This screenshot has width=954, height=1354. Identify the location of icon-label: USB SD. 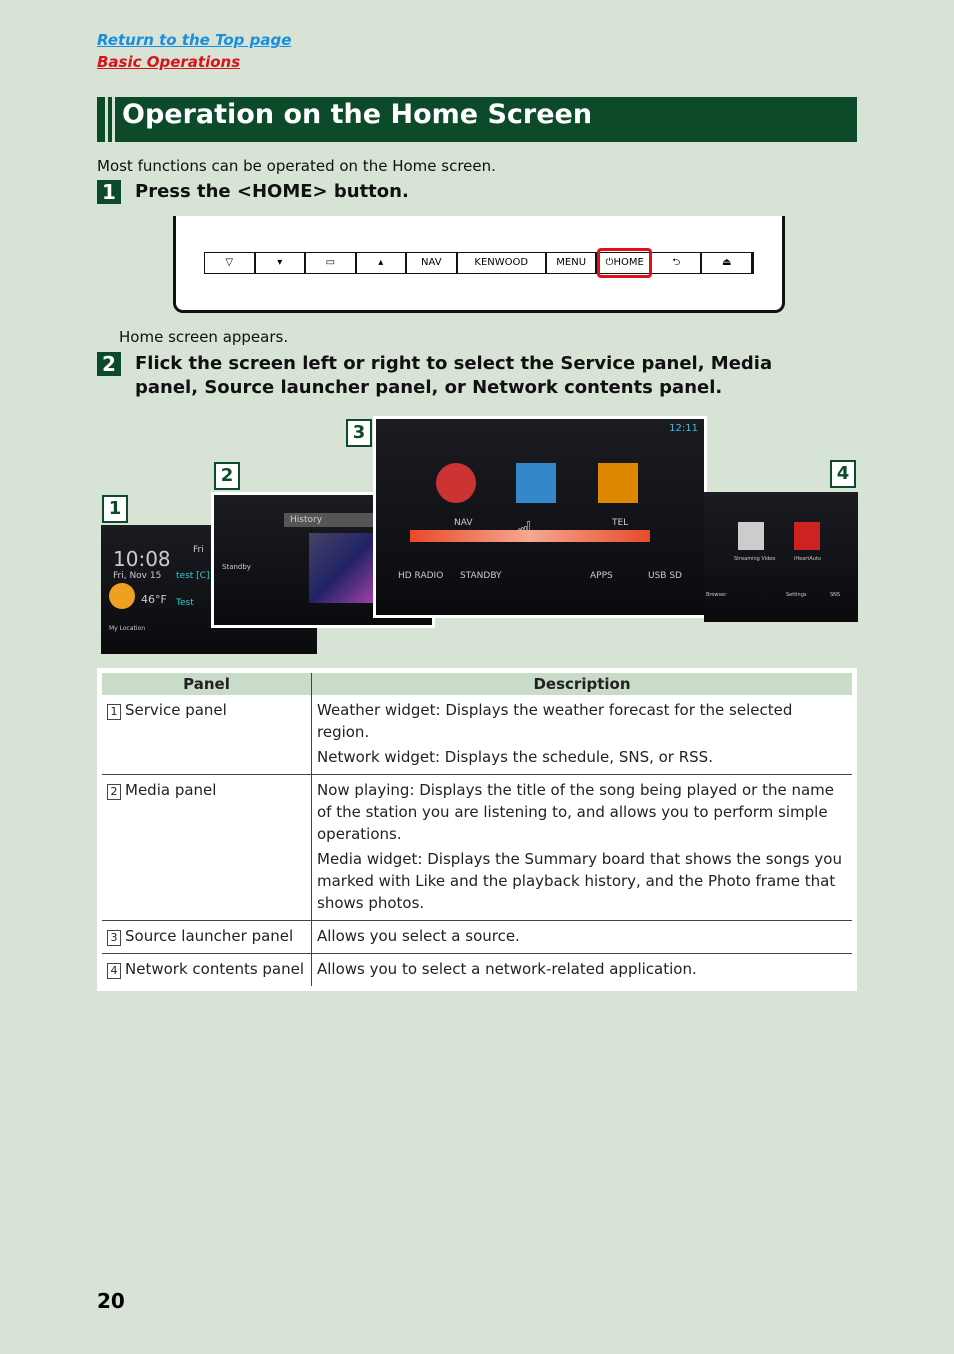
(665, 576).